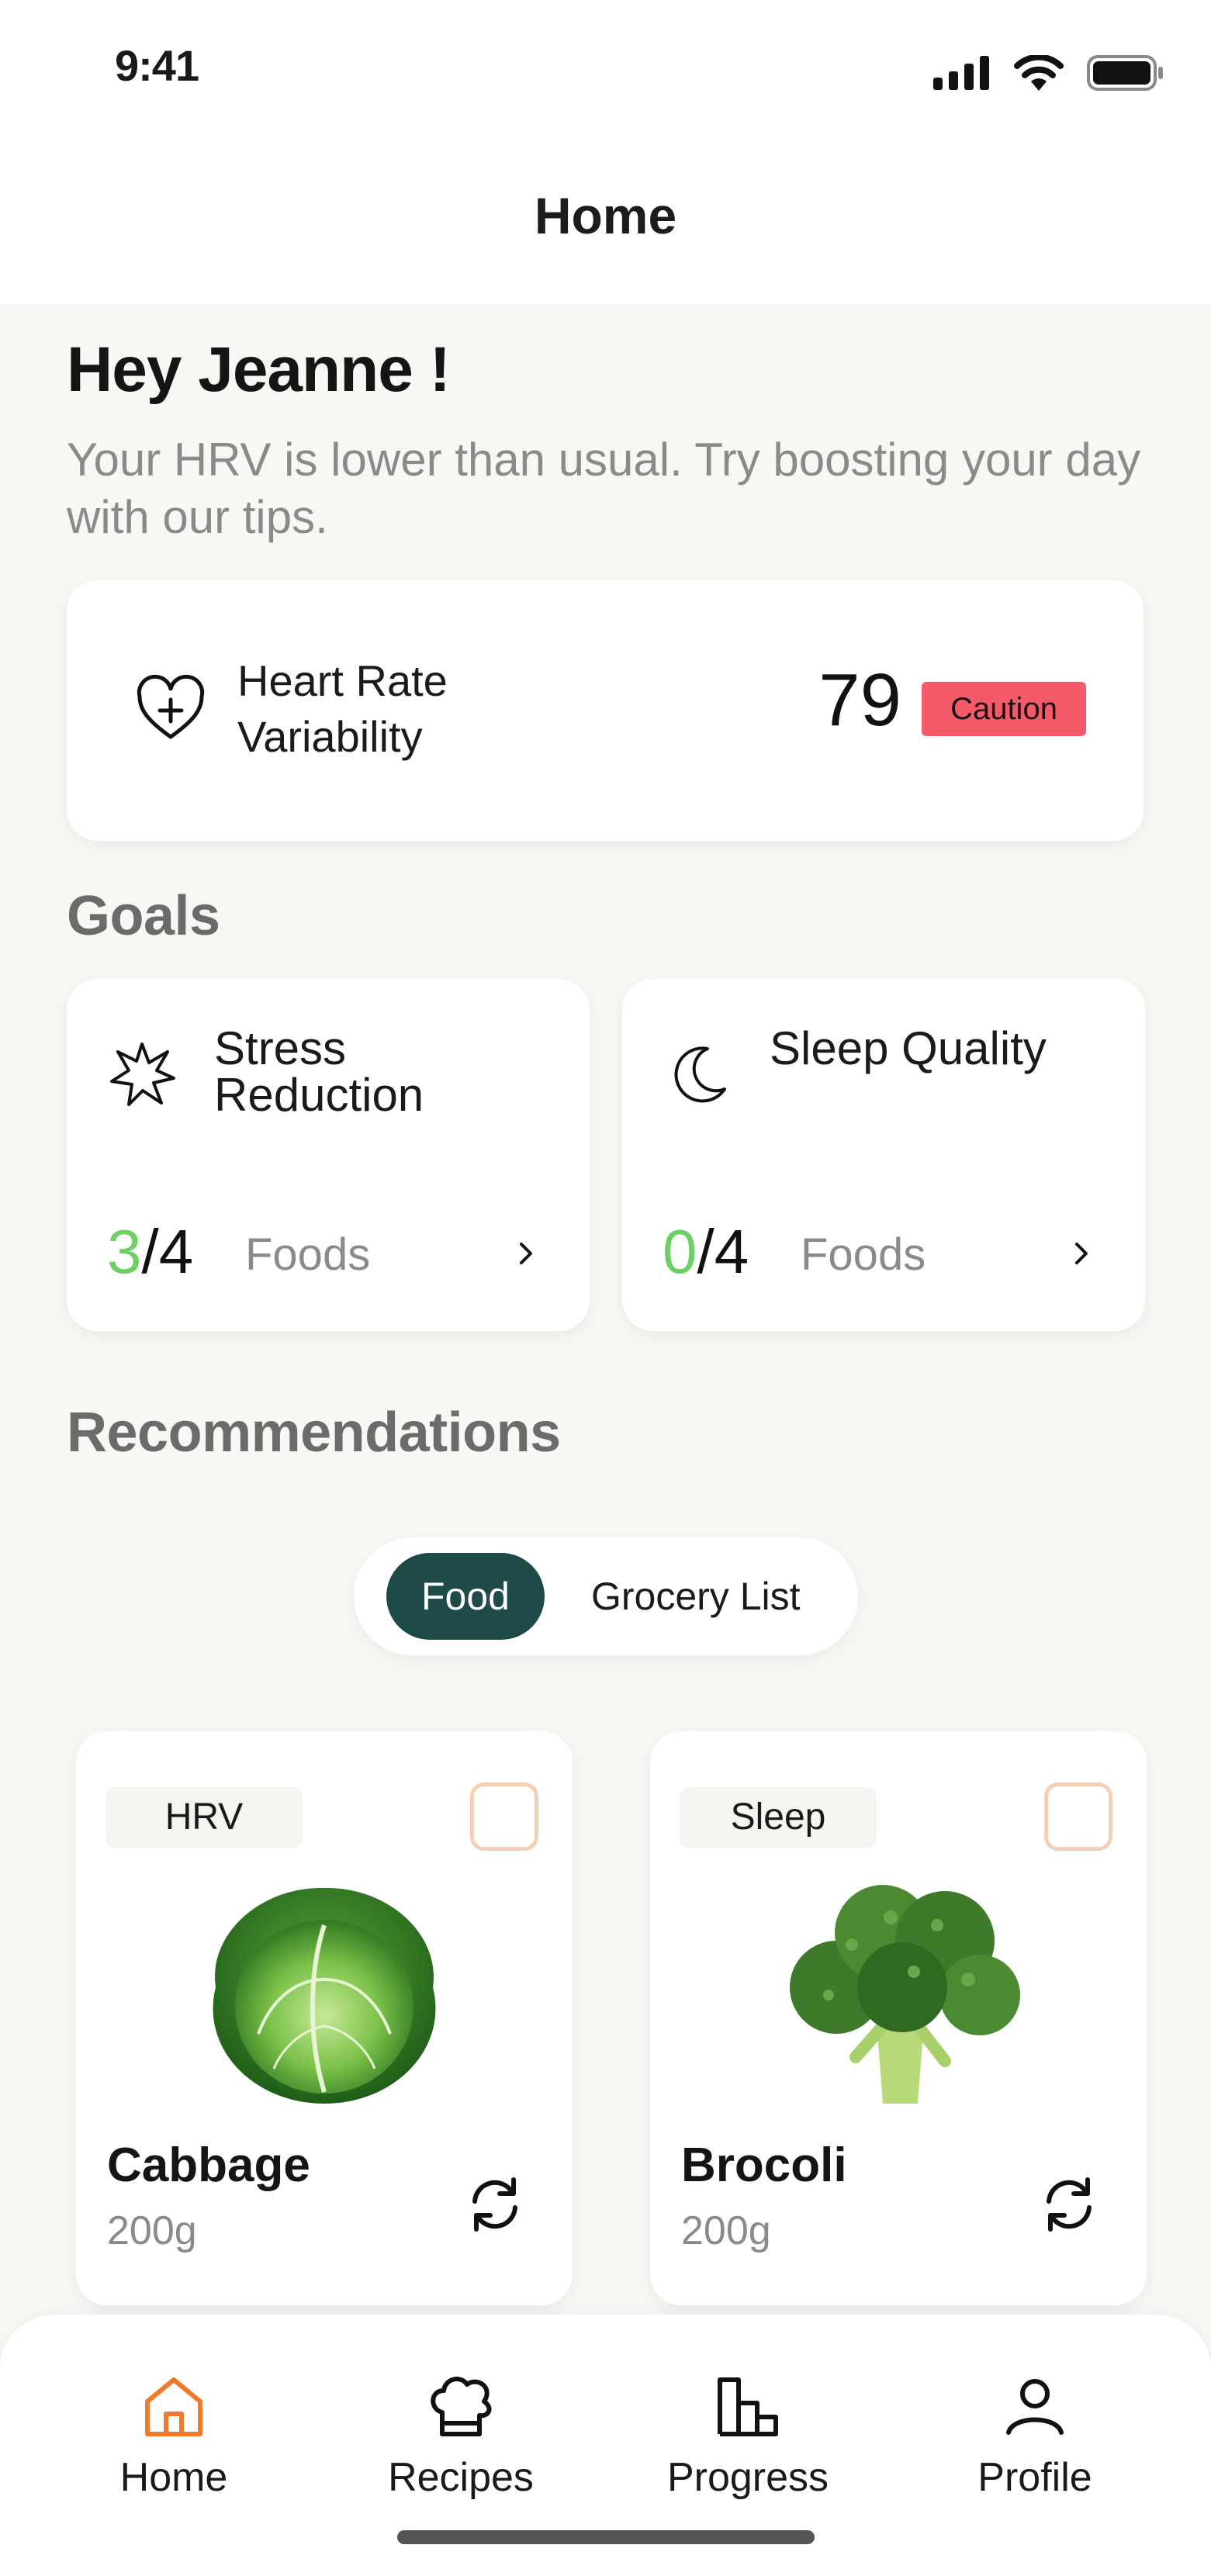 The height and width of the screenshot is (2576, 1211). What do you see at coordinates (764, 2165) in the screenshot?
I see `food-name: Brocoli` at bounding box center [764, 2165].